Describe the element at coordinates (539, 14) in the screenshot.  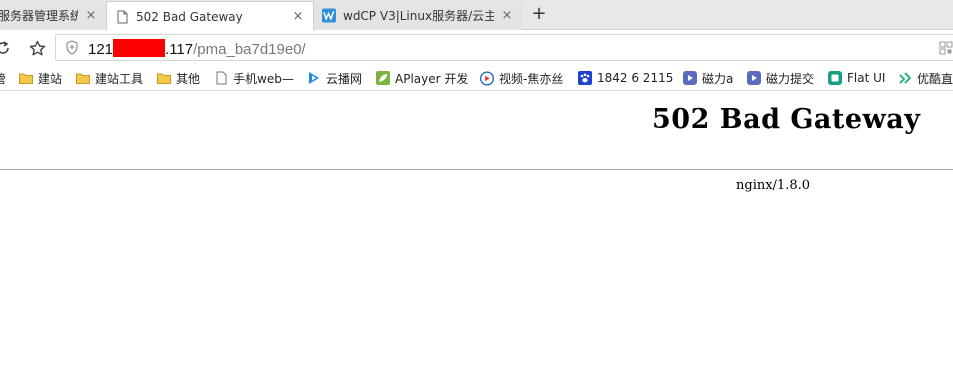
I see `new-tab-button: +` at that location.